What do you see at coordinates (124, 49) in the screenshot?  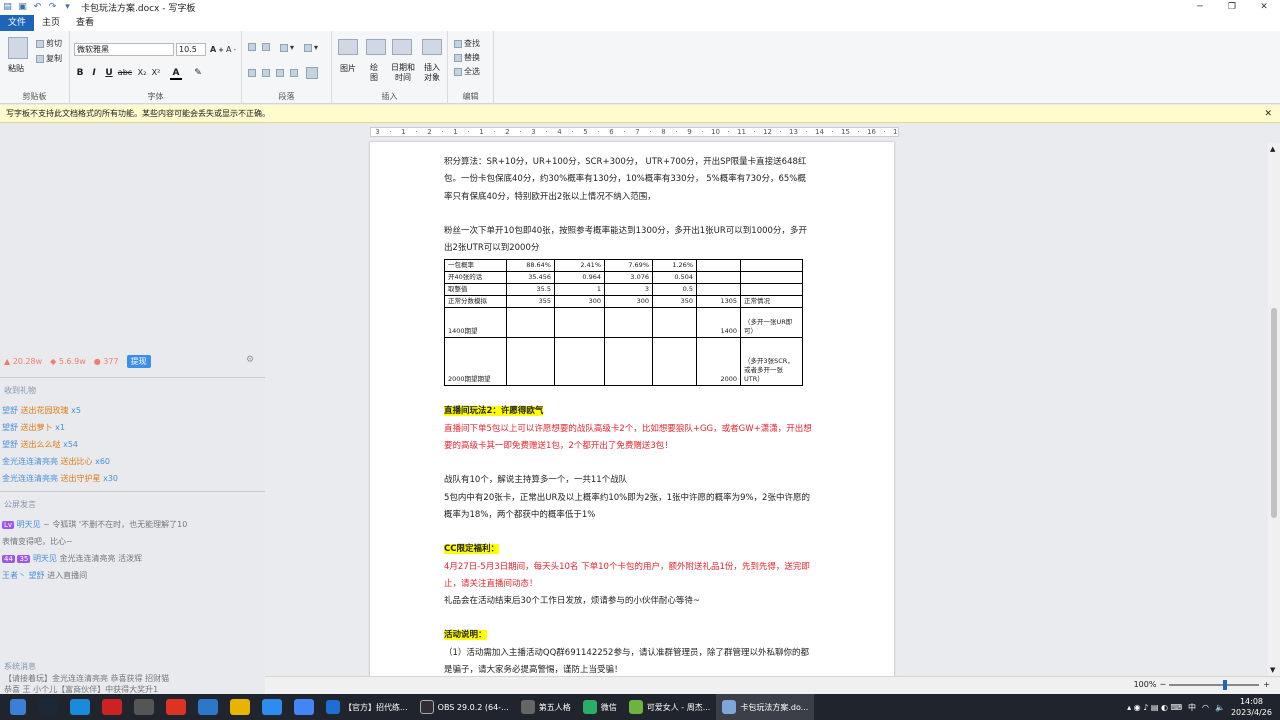 I see `font-name-combo: 微软雅黑` at bounding box center [124, 49].